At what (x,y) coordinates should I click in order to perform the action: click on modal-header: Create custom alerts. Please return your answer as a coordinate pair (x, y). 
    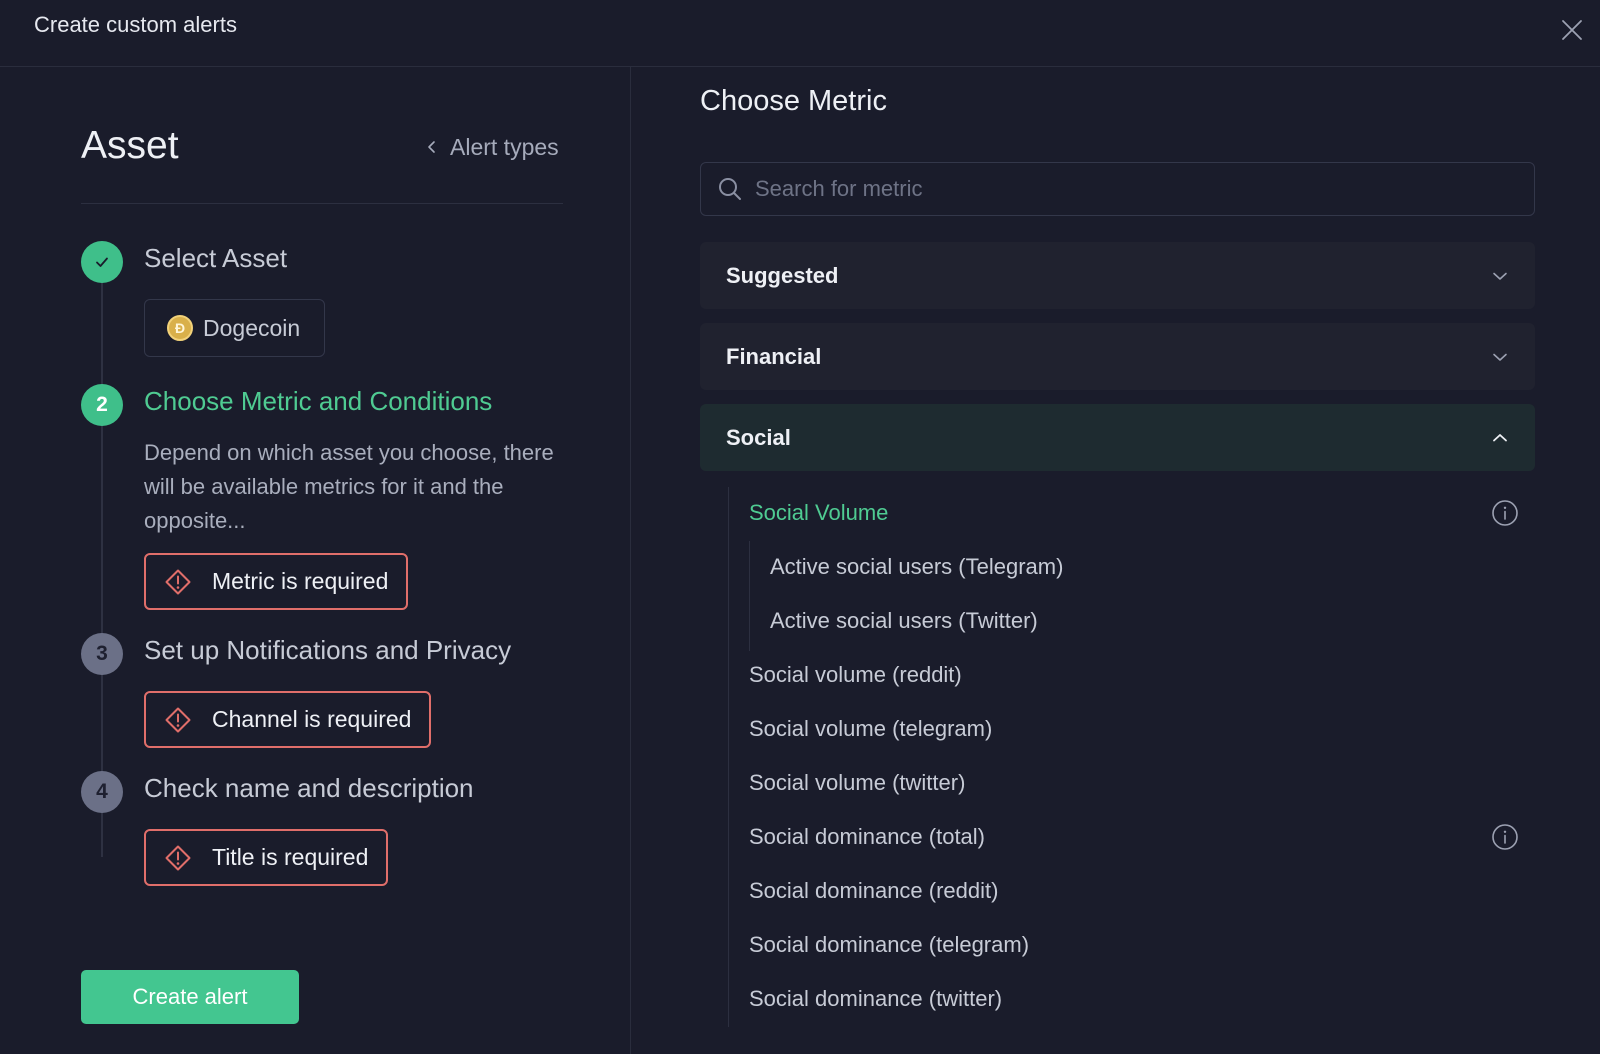
    Looking at the image, I should click on (800, 33).